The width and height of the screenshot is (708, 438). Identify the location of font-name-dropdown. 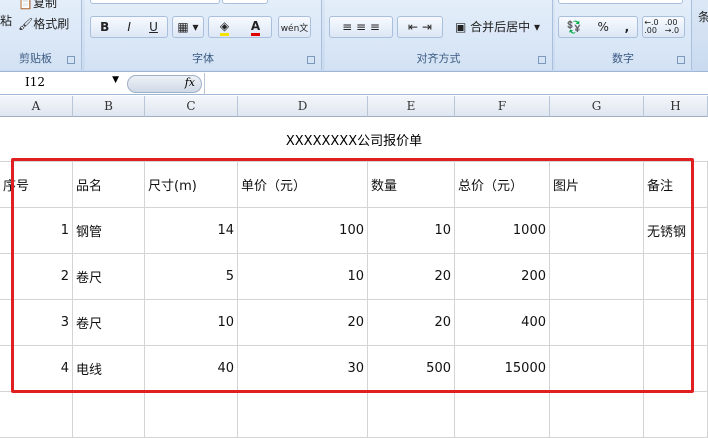
(155, 2).